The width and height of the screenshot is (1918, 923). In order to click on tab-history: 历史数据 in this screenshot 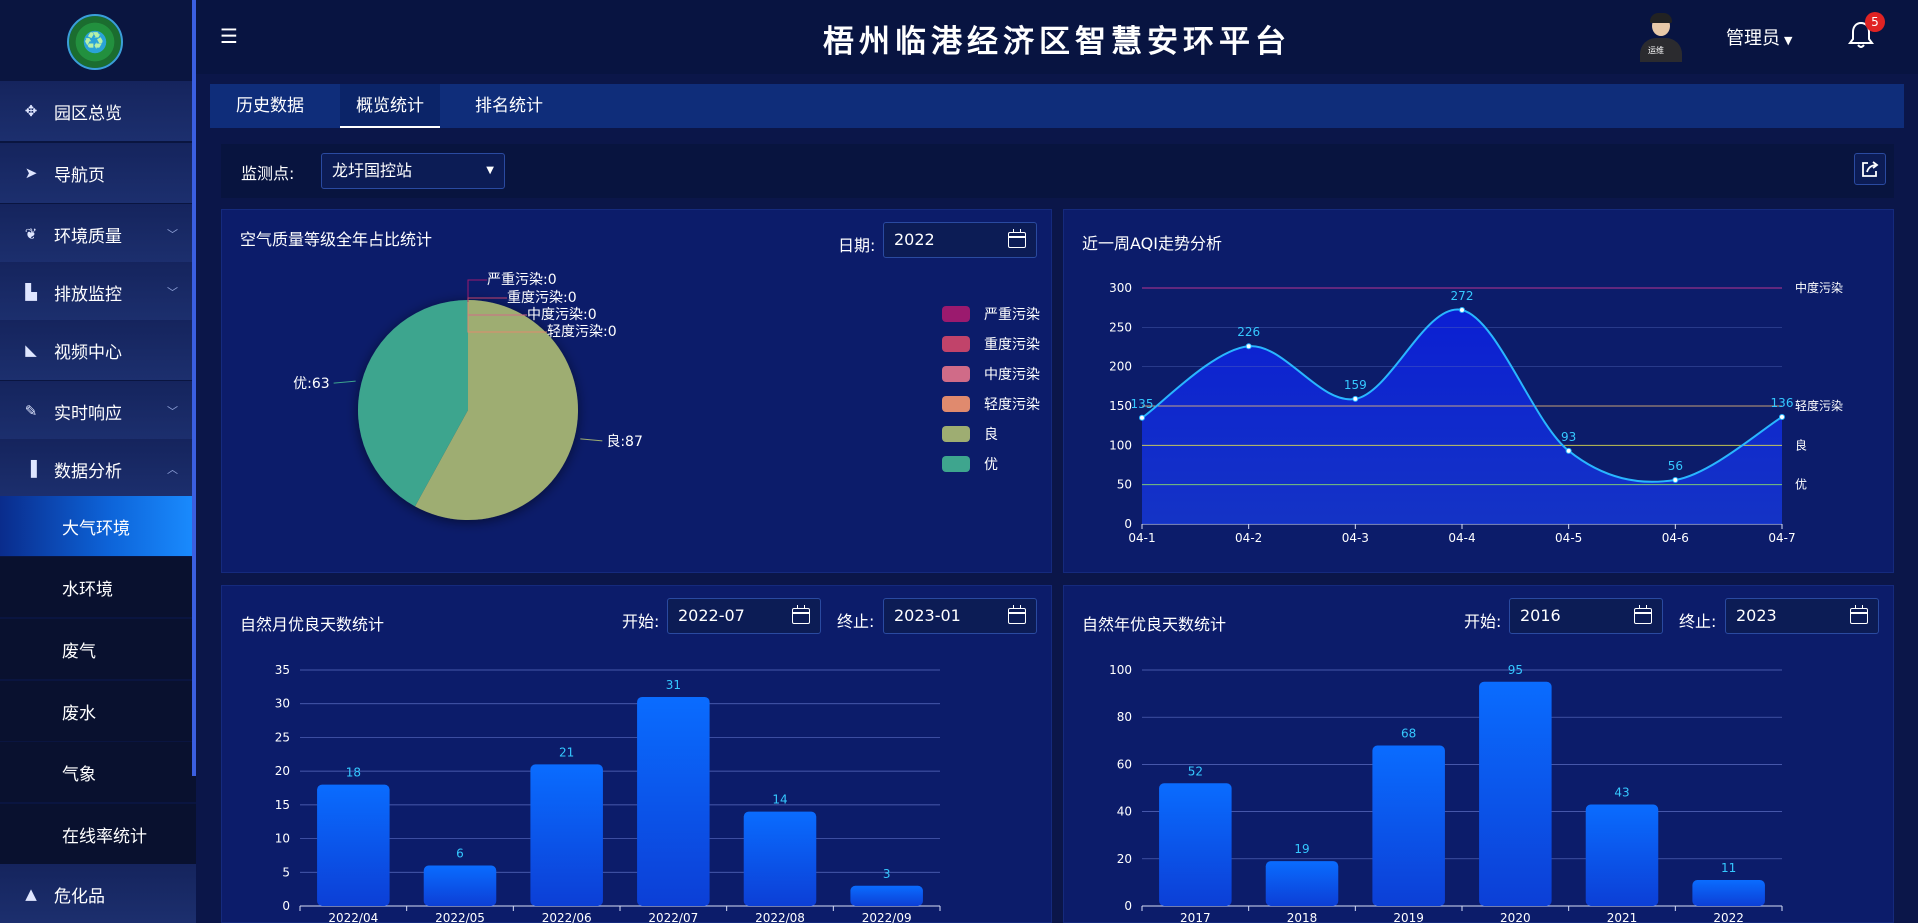, I will do `click(270, 106)`.